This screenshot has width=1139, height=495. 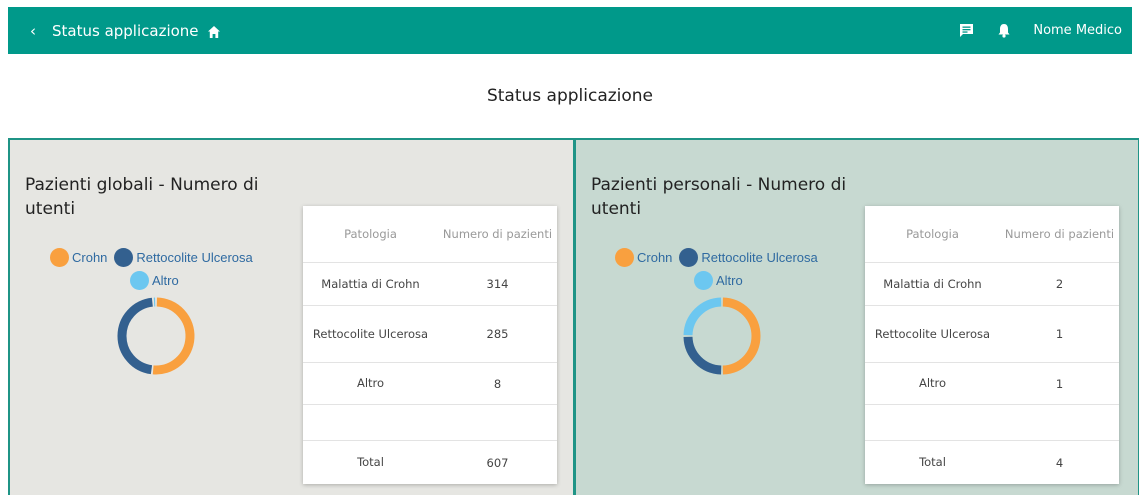 I want to click on bell-icon, so click(x=1004, y=31).